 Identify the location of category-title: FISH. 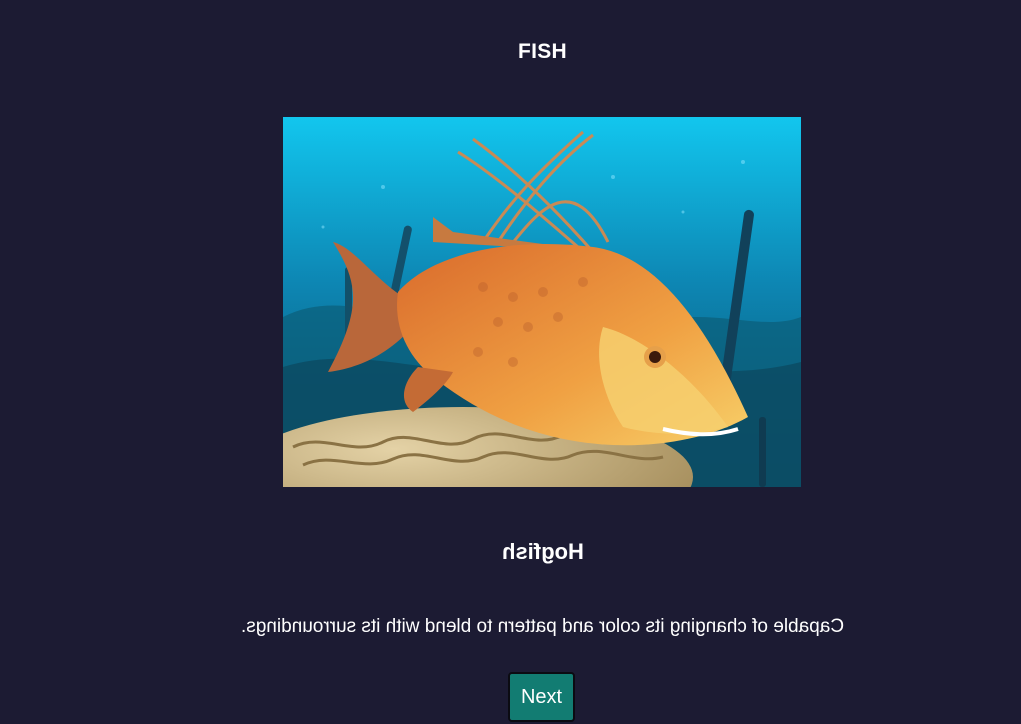
(542, 51).